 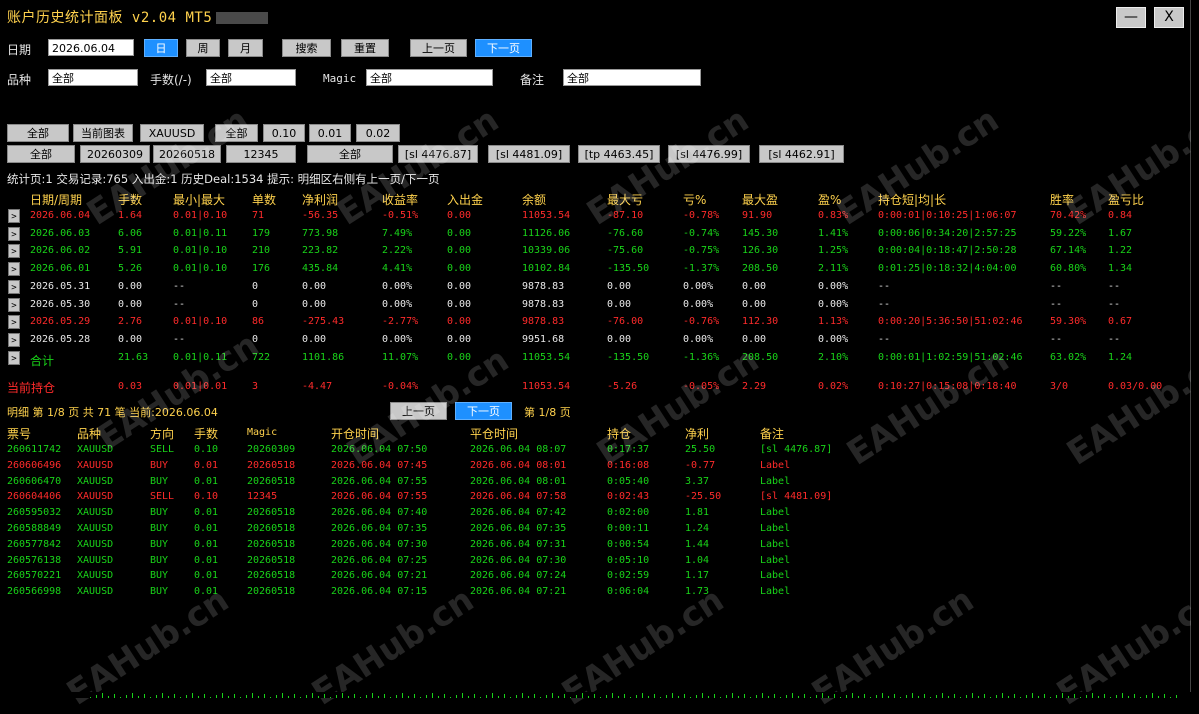 What do you see at coordinates (1131, 17) in the screenshot?
I see `minimize-button: —` at bounding box center [1131, 17].